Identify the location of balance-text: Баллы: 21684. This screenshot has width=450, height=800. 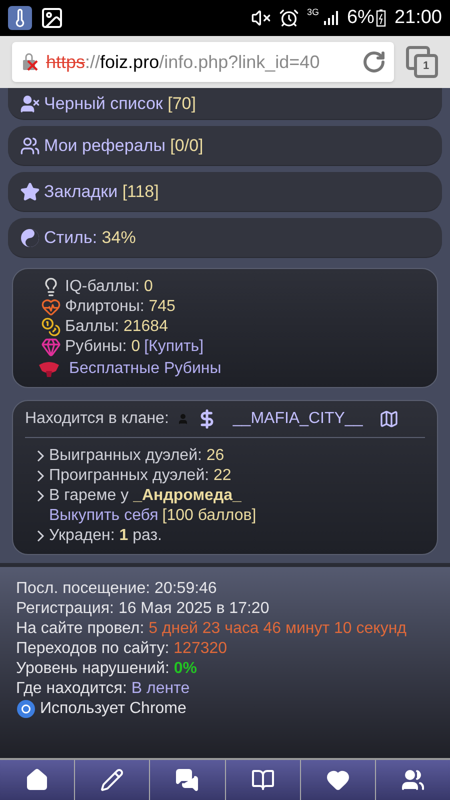
(116, 327).